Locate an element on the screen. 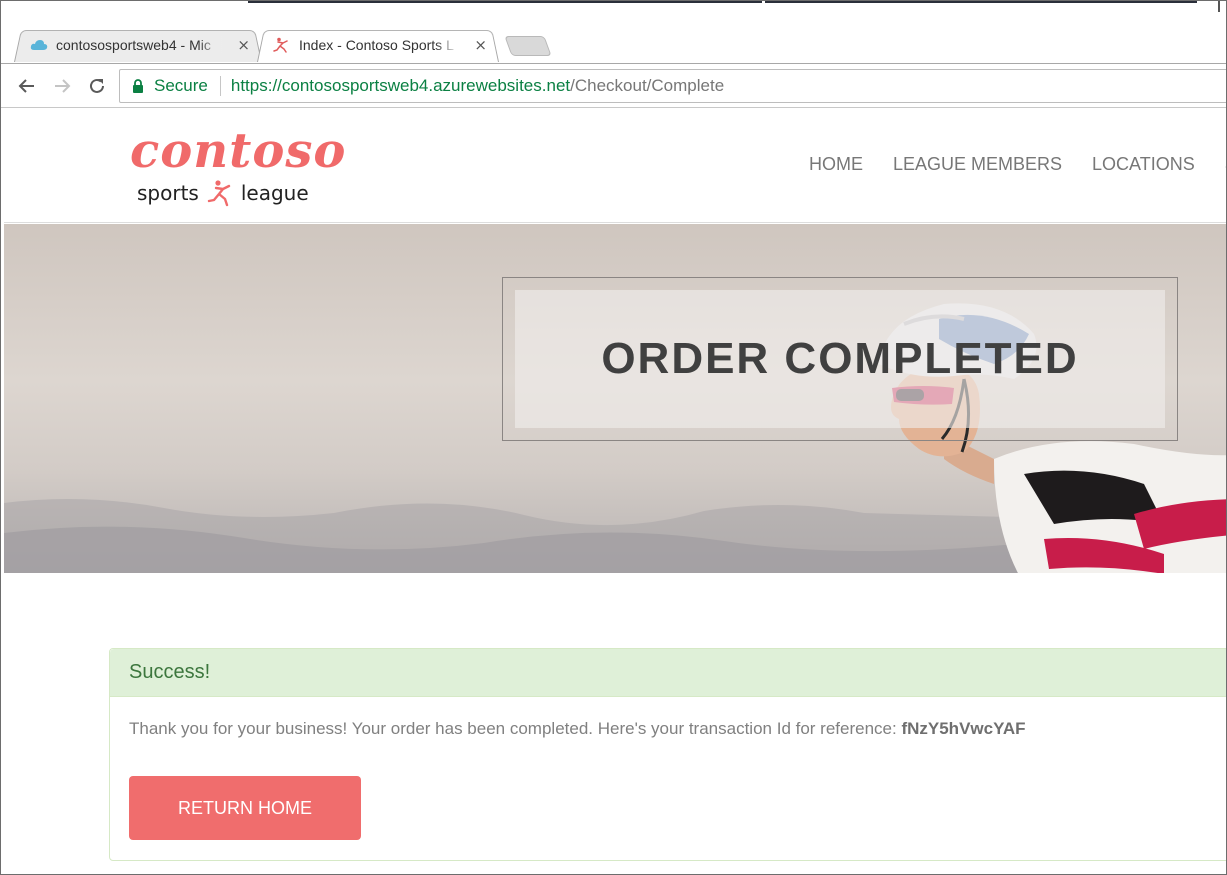 This screenshot has width=1227, height=875. hero-title-box: ORDER COMPLETED is located at coordinates (840, 359).